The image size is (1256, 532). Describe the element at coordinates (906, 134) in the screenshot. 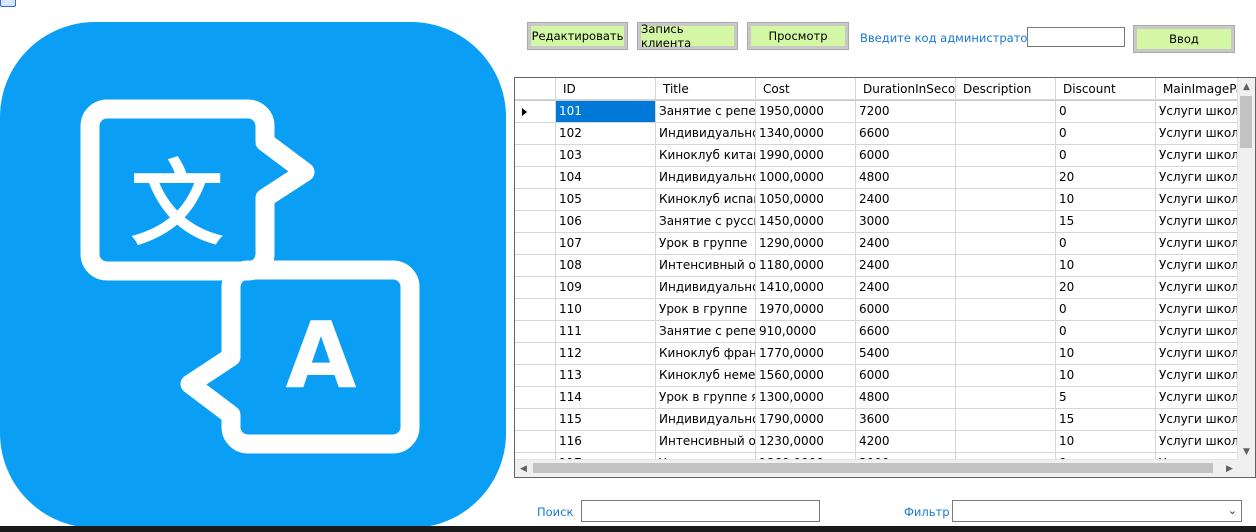

I see `cell-duration: 6600` at that location.